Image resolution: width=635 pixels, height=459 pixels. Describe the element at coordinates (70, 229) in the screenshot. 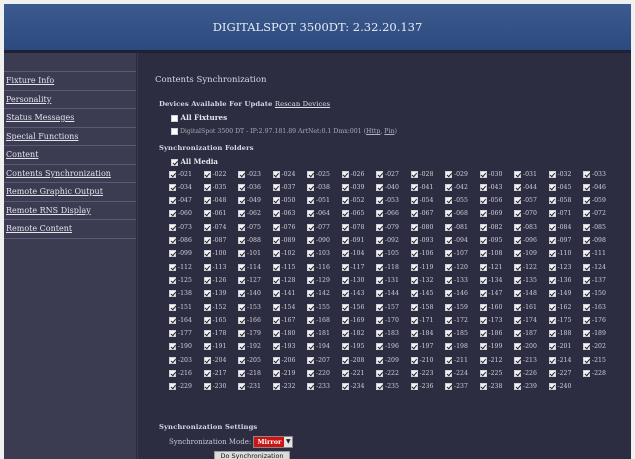

I see `sidebar-item-remote-content: Remote Content` at that location.